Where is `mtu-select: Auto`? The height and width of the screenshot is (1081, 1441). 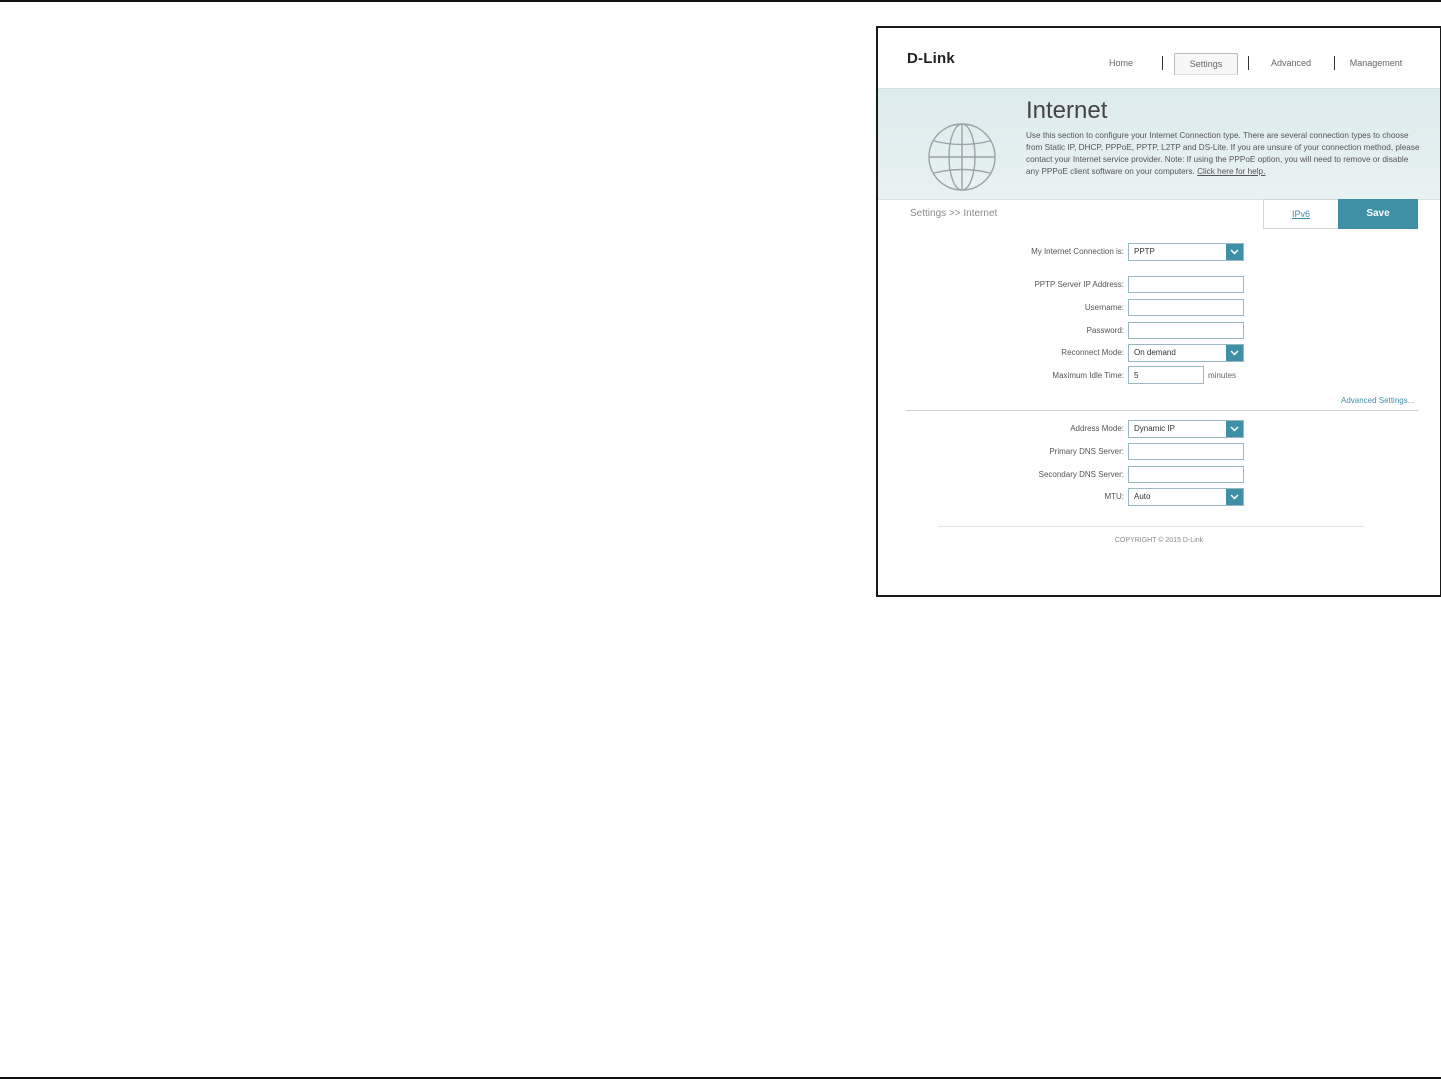 mtu-select: Auto is located at coordinates (1186, 497).